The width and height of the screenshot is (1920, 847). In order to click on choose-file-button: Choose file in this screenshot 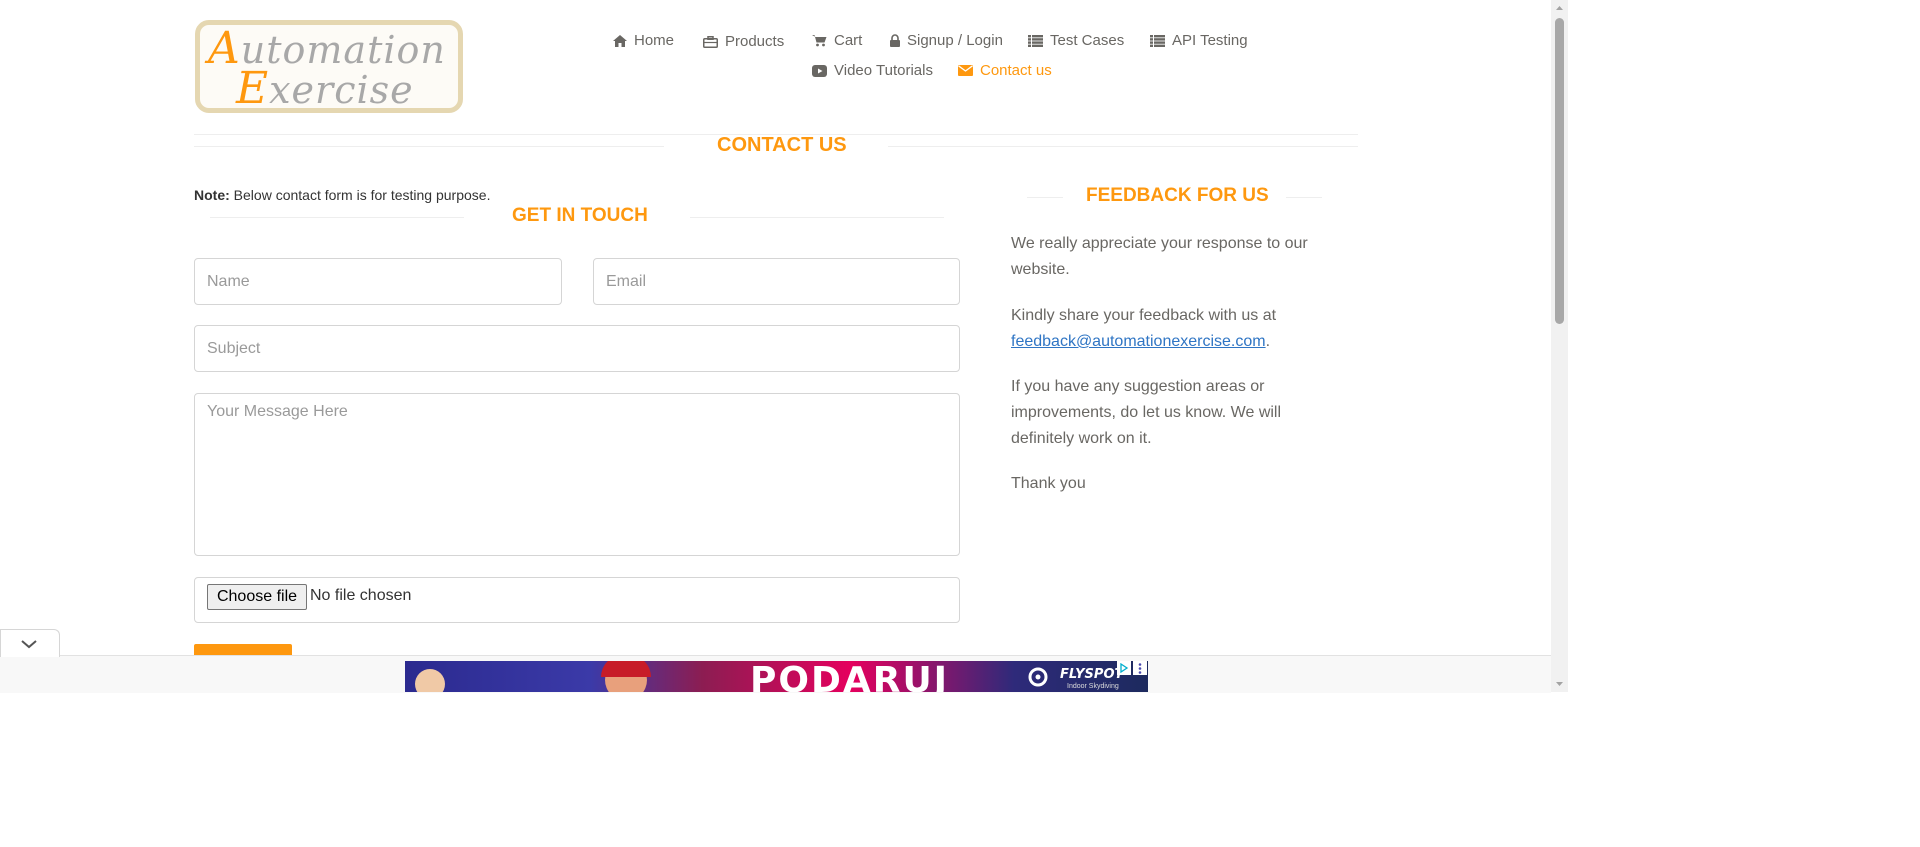, I will do `click(257, 597)`.